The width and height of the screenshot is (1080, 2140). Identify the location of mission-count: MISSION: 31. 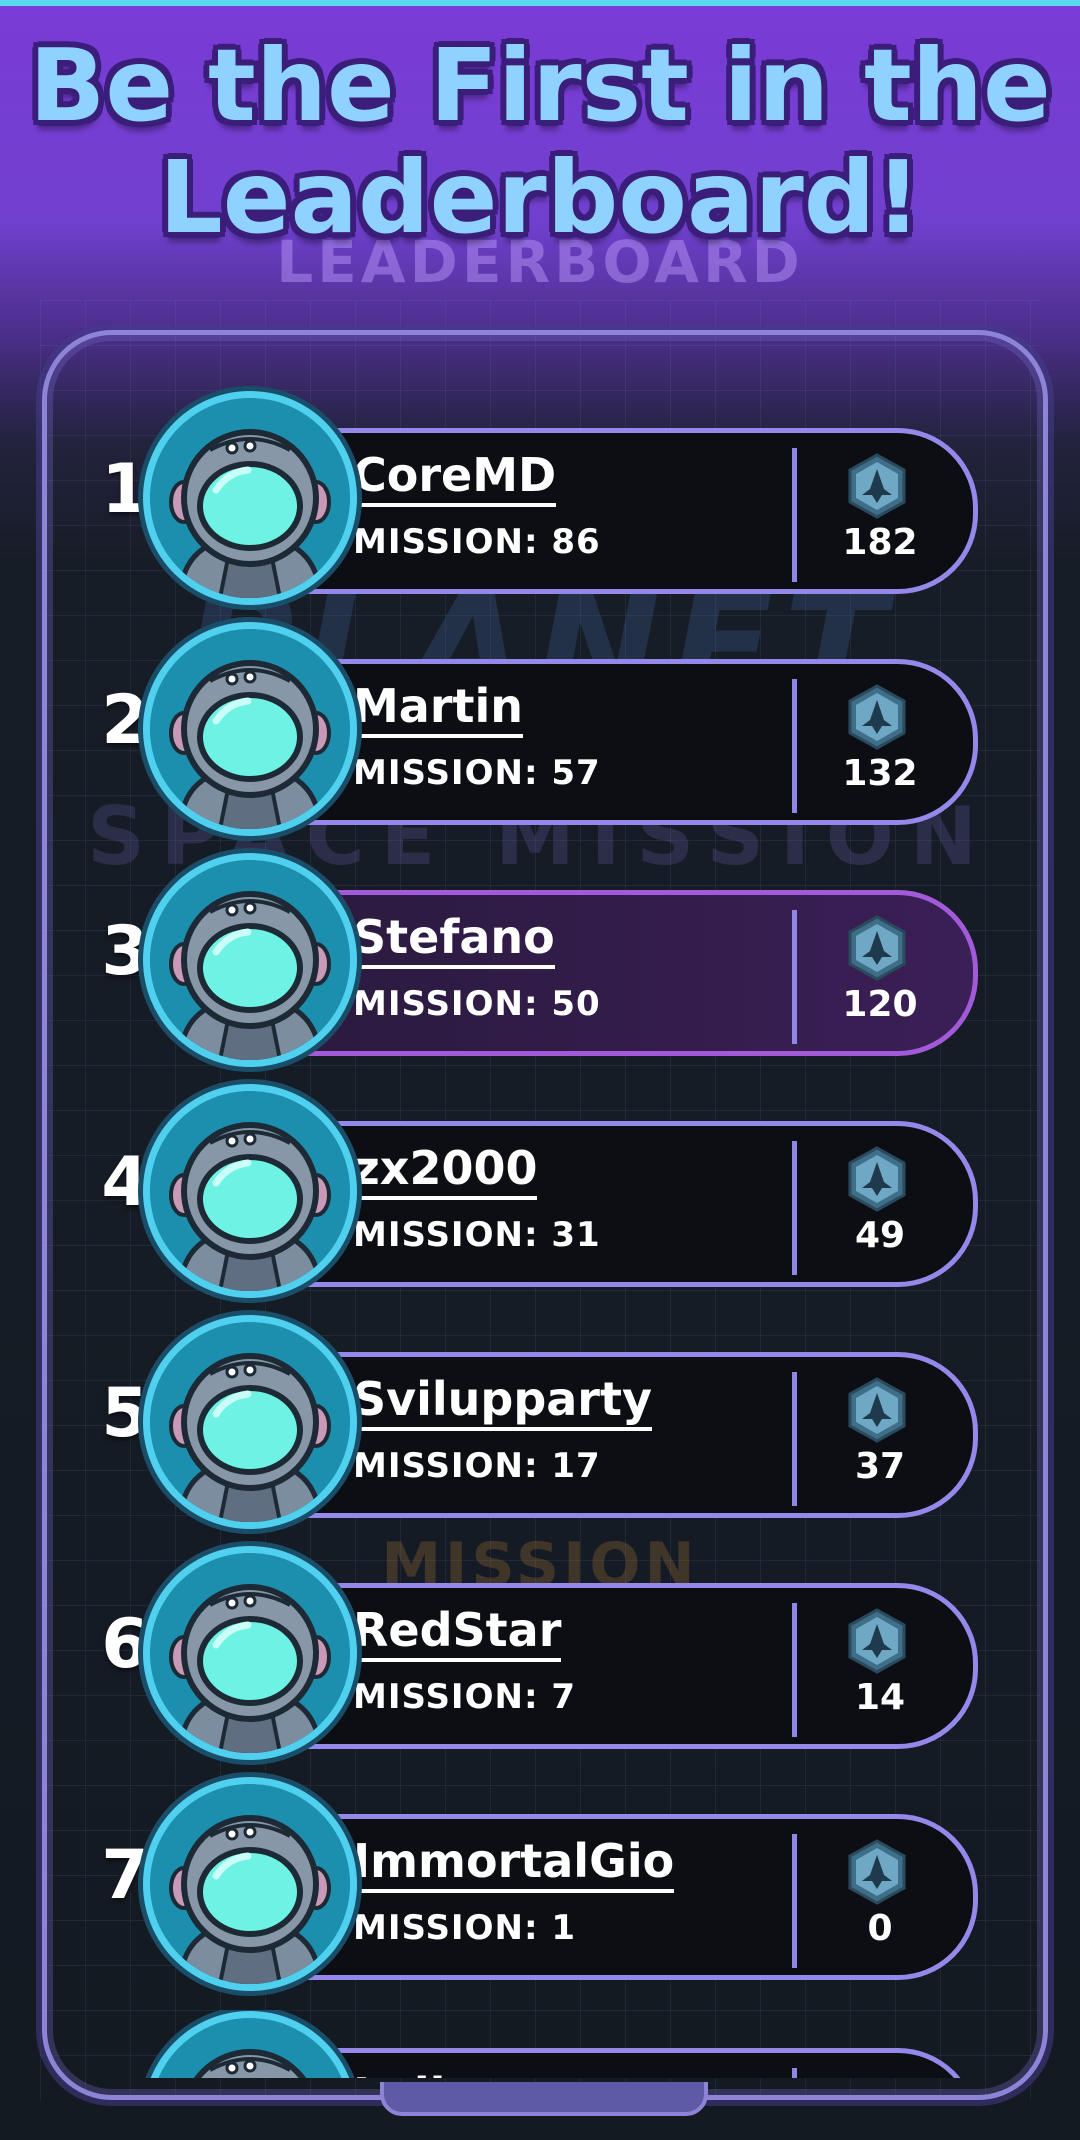
(477, 1235).